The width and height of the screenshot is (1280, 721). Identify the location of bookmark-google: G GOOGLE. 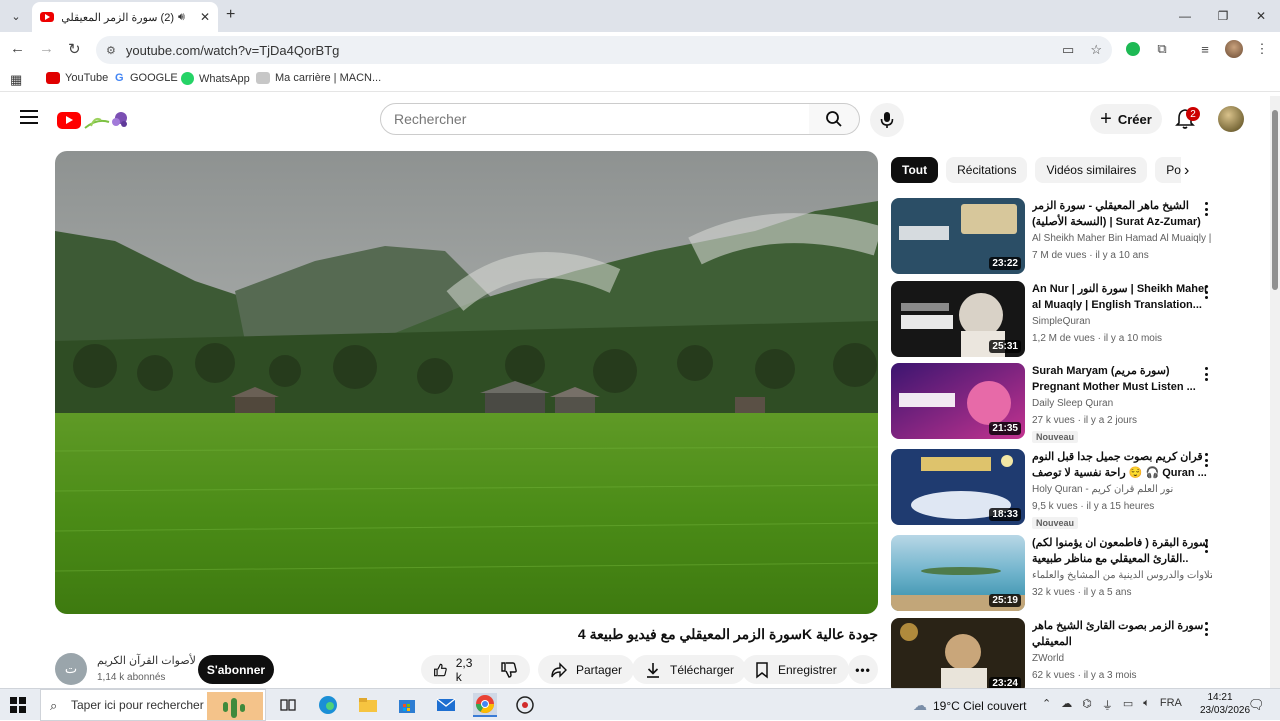
(146, 78).